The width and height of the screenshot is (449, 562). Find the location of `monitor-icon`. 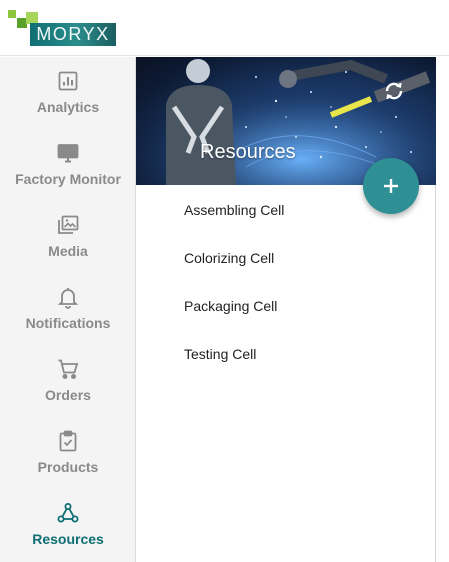

monitor-icon is located at coordinates (68, 153).